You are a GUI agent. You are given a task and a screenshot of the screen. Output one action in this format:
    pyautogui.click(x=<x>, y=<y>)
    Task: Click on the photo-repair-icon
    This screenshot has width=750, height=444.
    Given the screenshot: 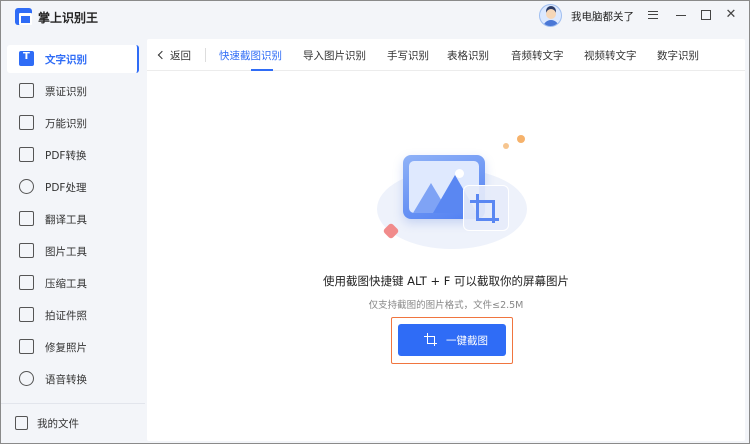 What is the action you would take?
    pyautogui.click(x=26, y=346)
    